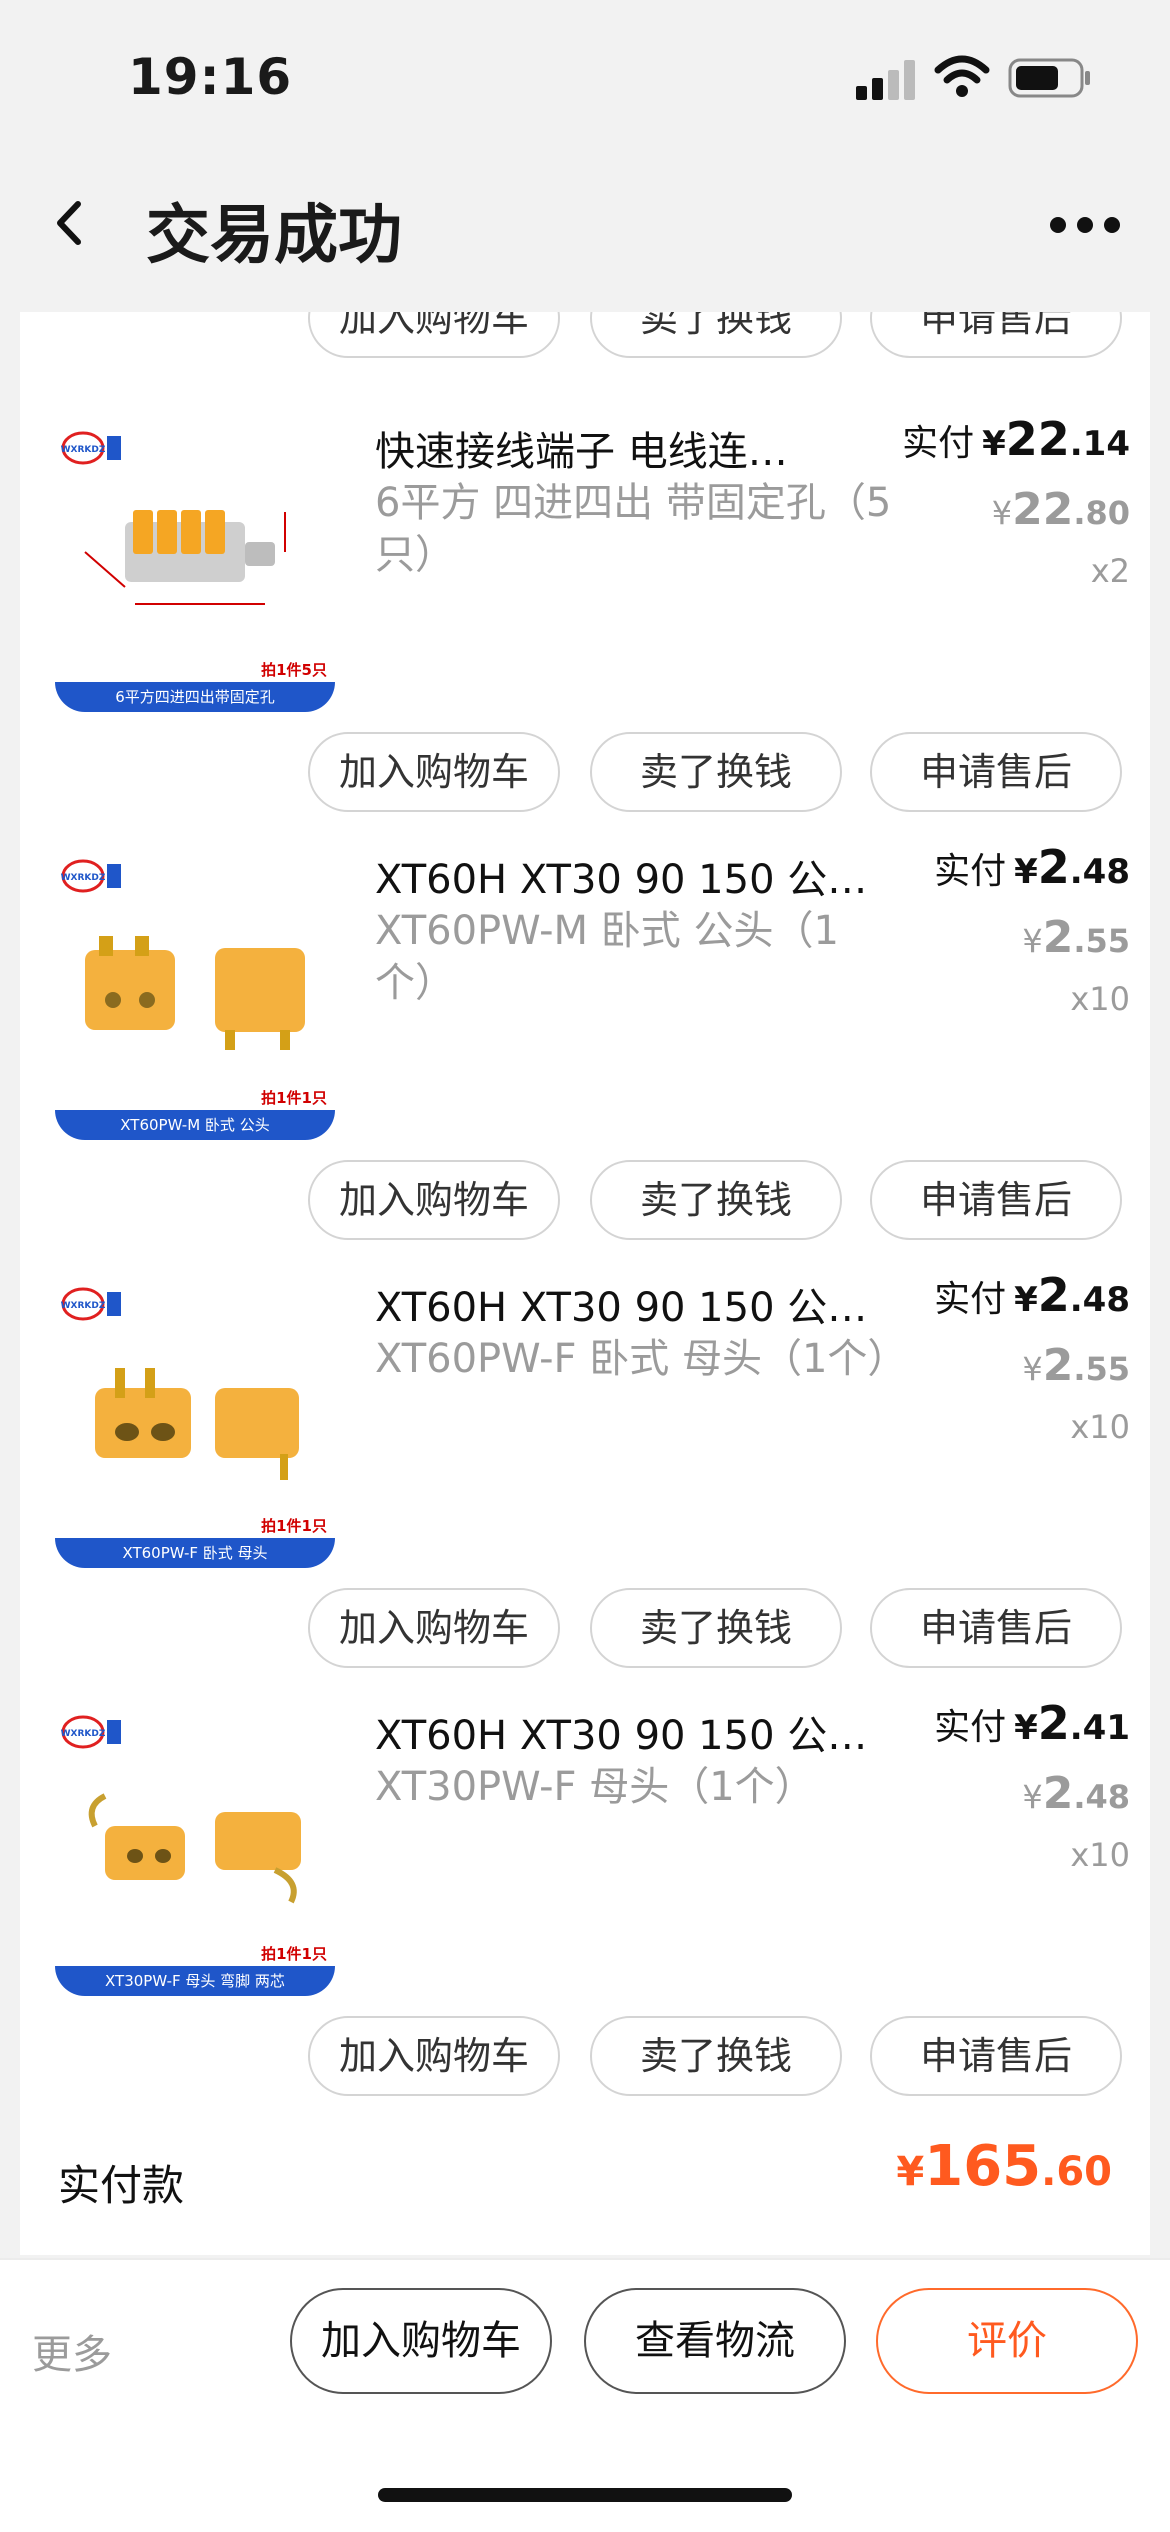 This screenshot has height=2532, width=1170. What do you see at coordinates (585, 75) in the screenshot?
I see `status-bar: 19:16` at bounding box center [585, 75].